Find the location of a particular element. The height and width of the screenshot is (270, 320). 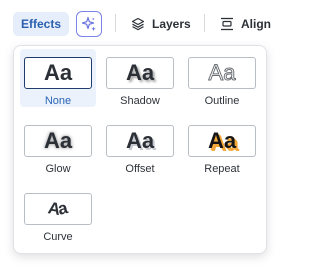

layers-button: Layers is located at coordinates (161, 24).